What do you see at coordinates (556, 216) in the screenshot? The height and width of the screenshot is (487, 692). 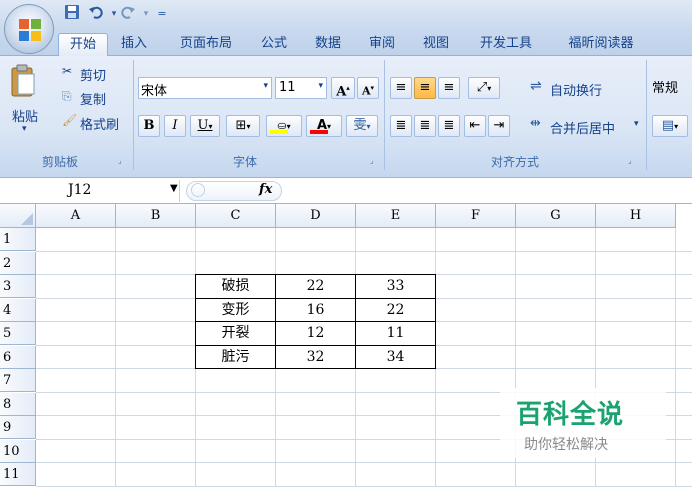 I see `column-header-g: G` at bounding box center [556, 216].